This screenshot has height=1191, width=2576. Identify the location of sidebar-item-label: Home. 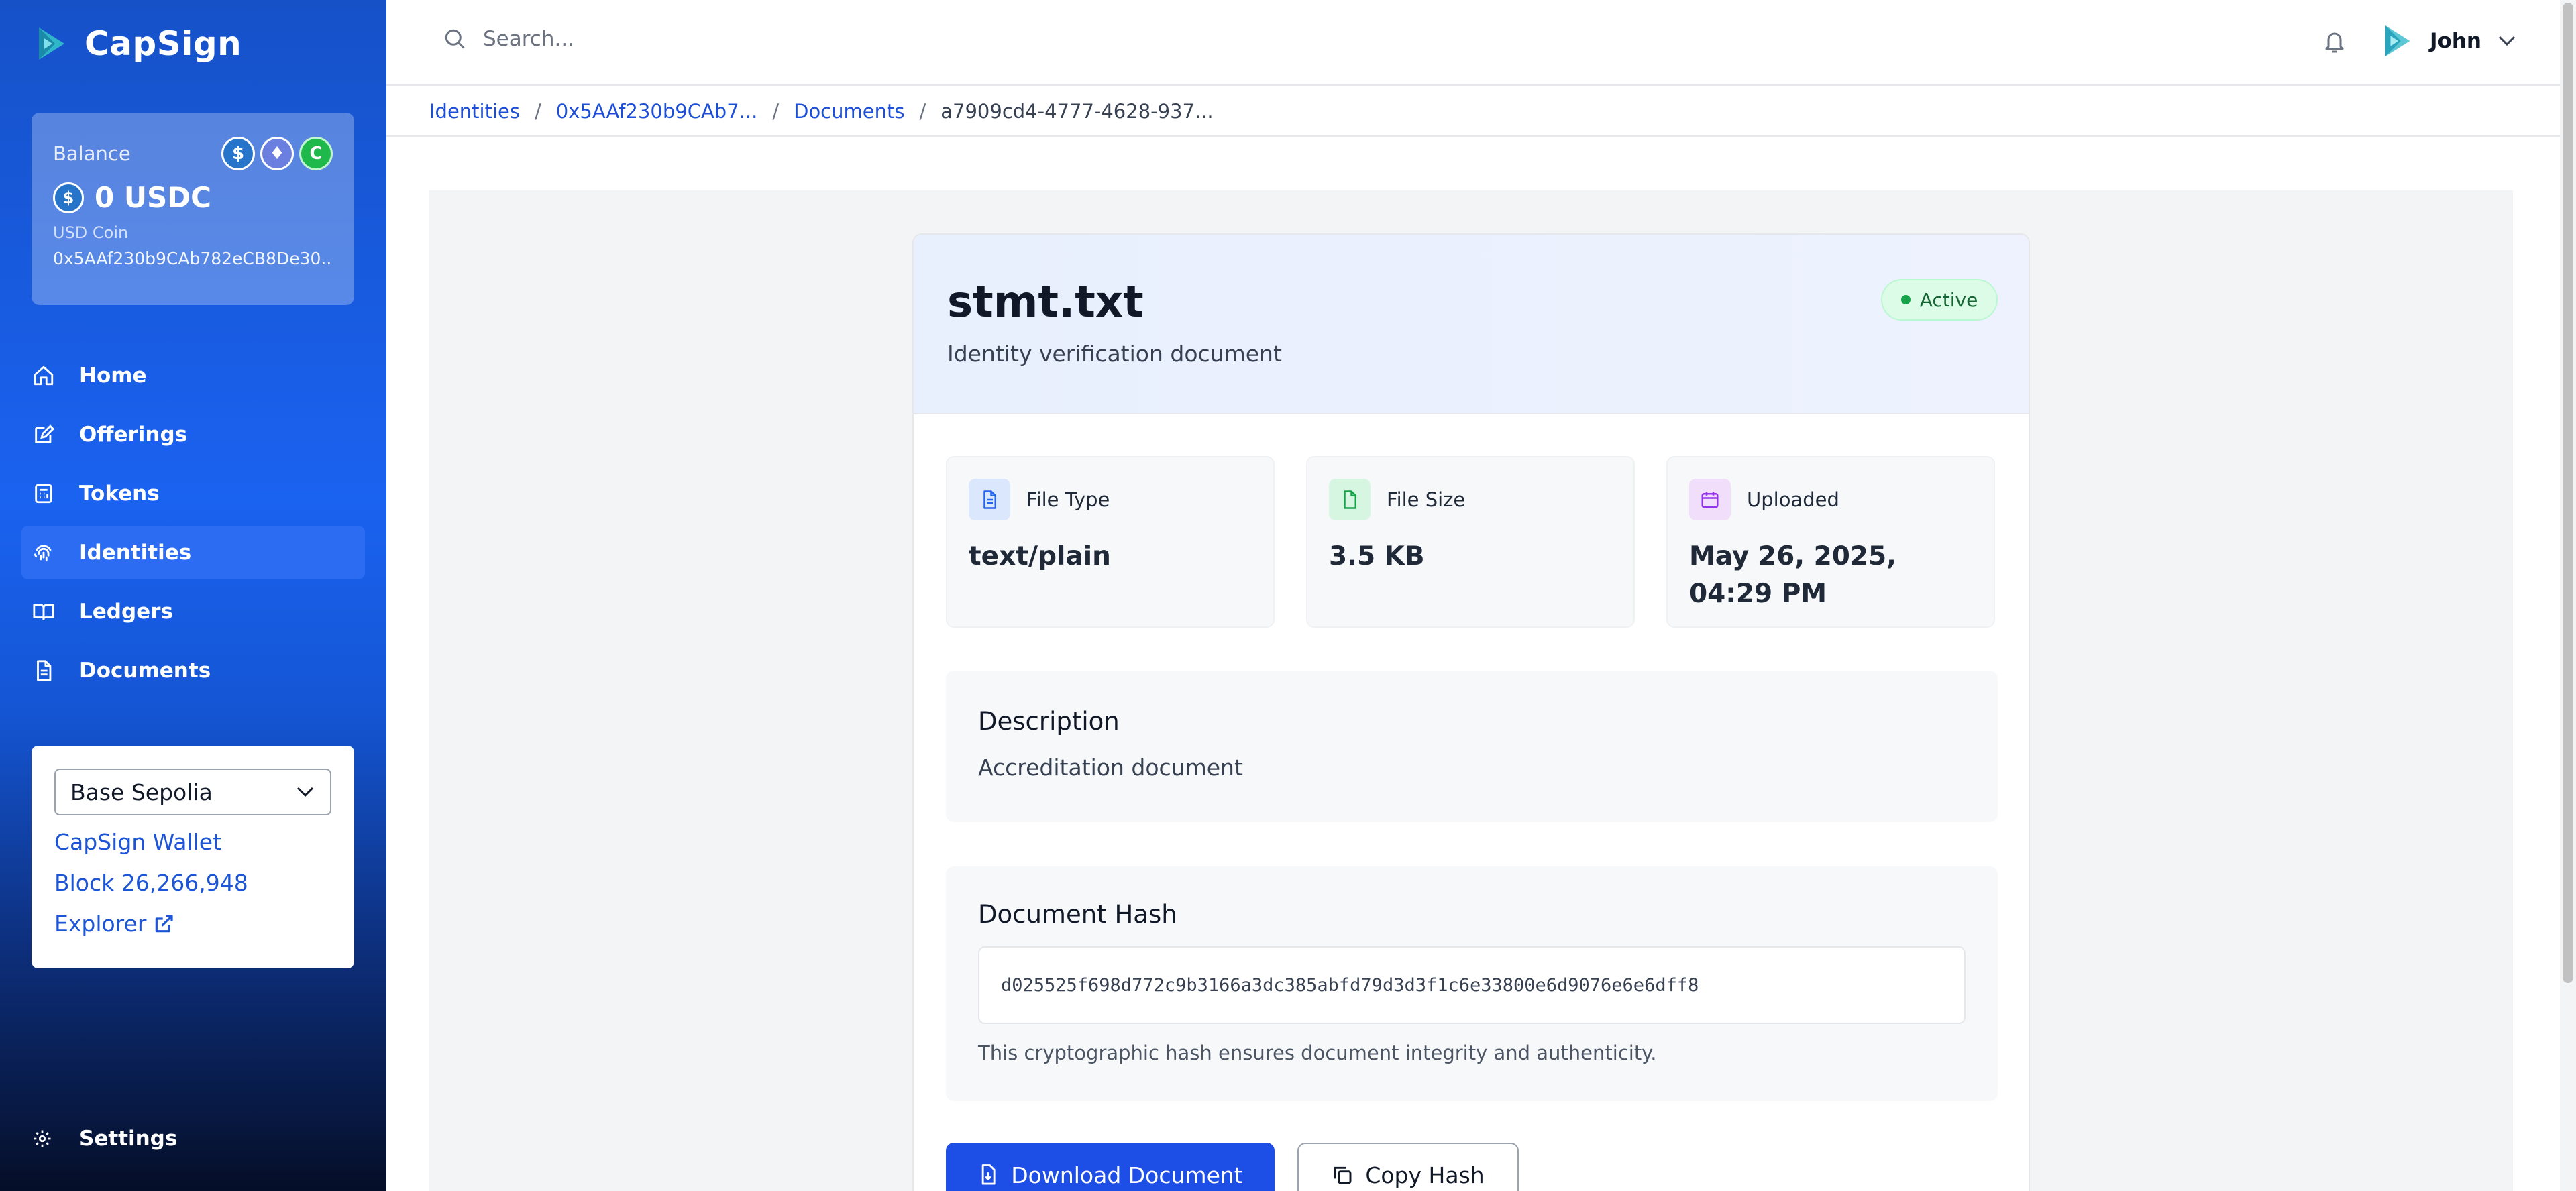
(113, 375).